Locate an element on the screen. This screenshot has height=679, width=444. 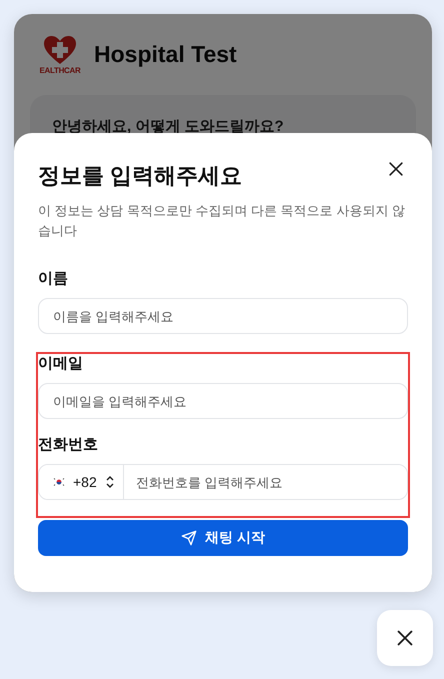
send-icon is located at coordinates (189, 538).